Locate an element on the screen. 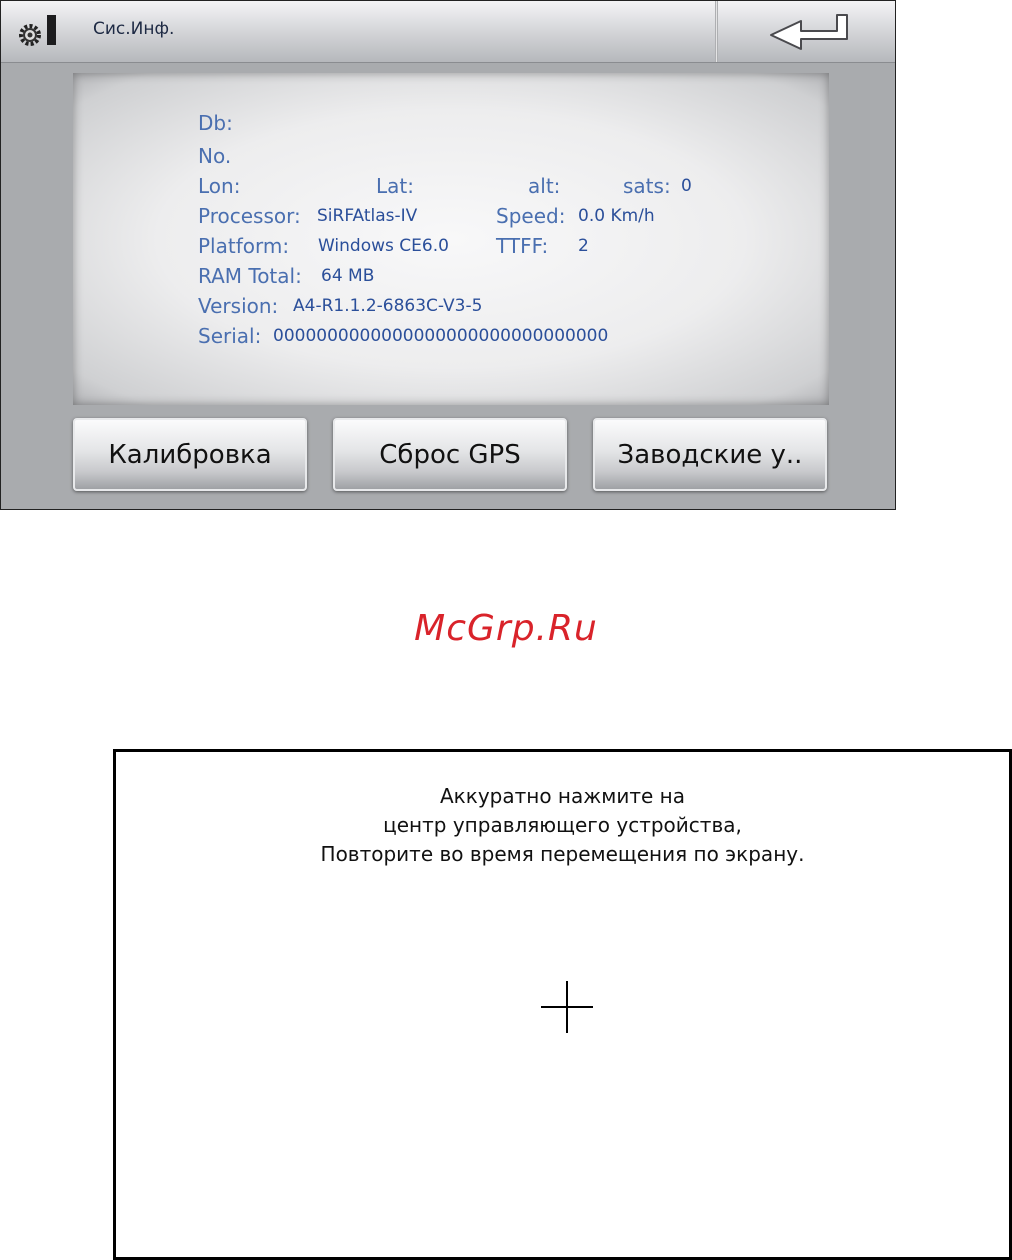 The height and width of the screenshot is (1260, 1012). ttff-value: 2 is located at coordinates (583, 246).